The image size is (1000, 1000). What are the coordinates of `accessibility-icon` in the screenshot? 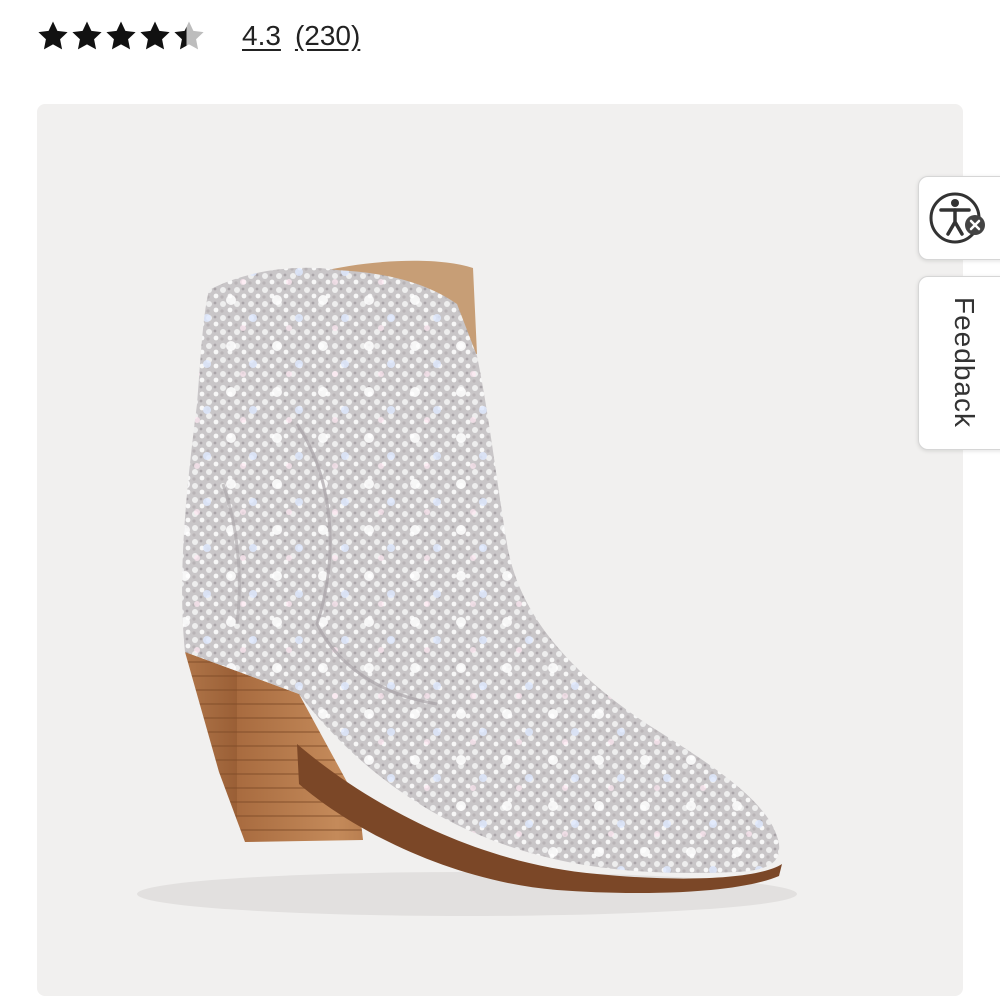 It's located at (957, 218).